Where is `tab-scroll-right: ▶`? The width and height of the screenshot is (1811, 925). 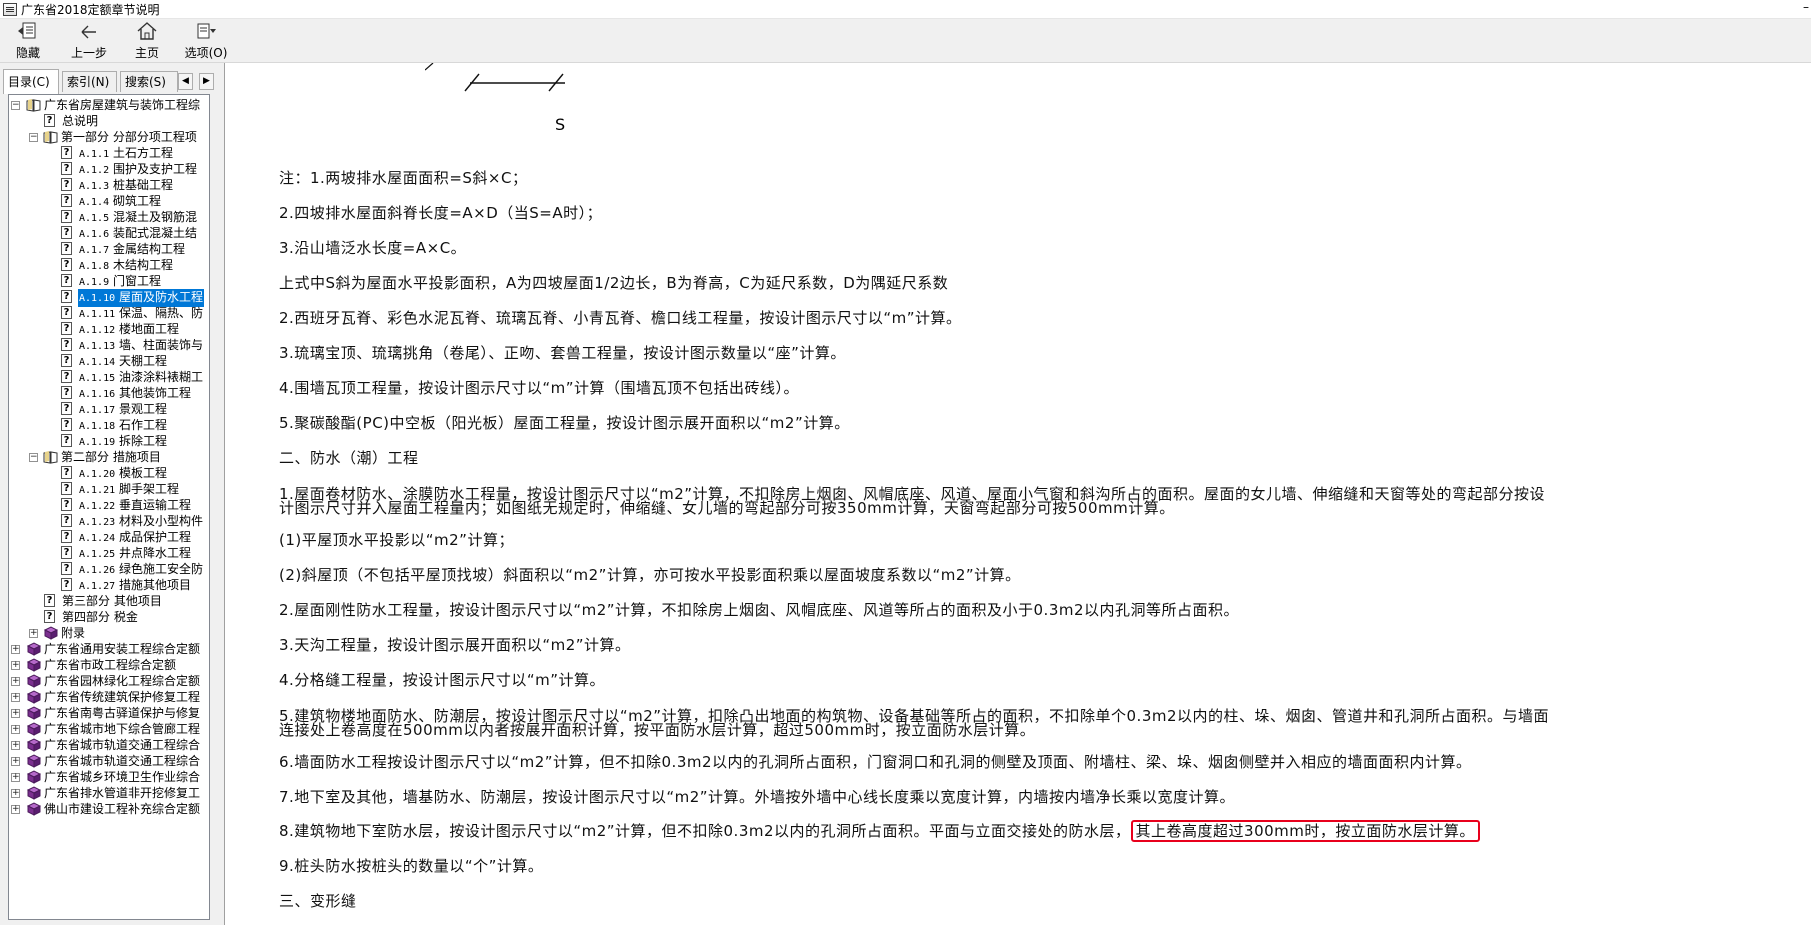
tab-scroll-right: ▶ is located at coordinates (206, 81).